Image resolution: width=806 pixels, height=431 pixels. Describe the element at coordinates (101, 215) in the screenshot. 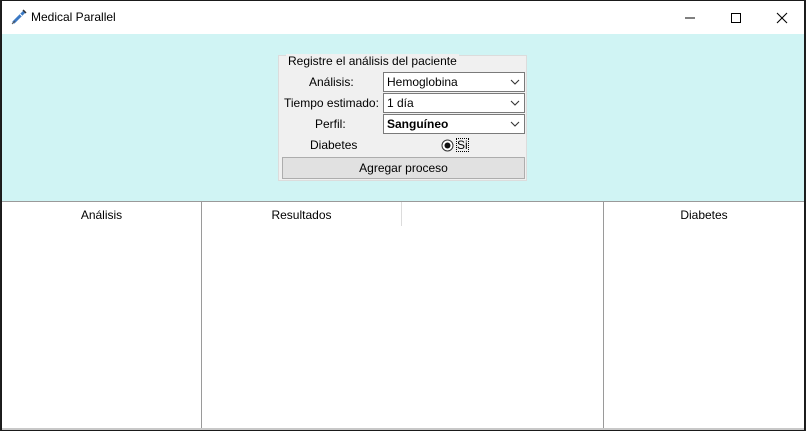

I see `column-header-analisis: Análisis` at that location.